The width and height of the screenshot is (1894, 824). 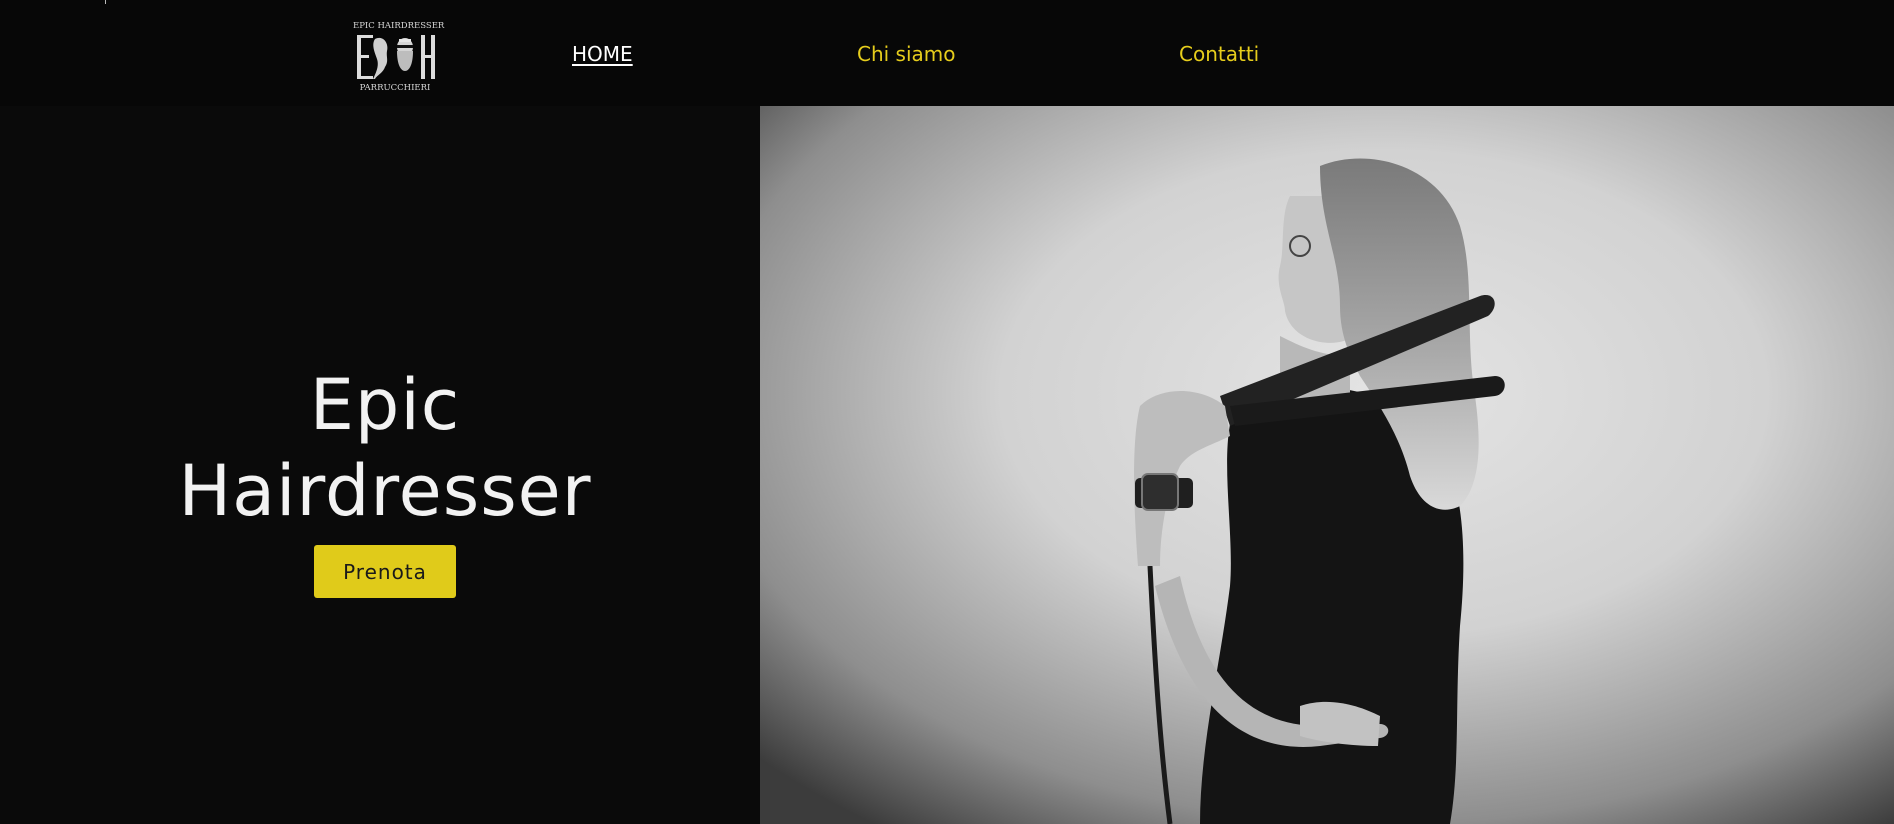 I want to click on hero-title: Epic Hairdresser, so click(x=385, y=448).